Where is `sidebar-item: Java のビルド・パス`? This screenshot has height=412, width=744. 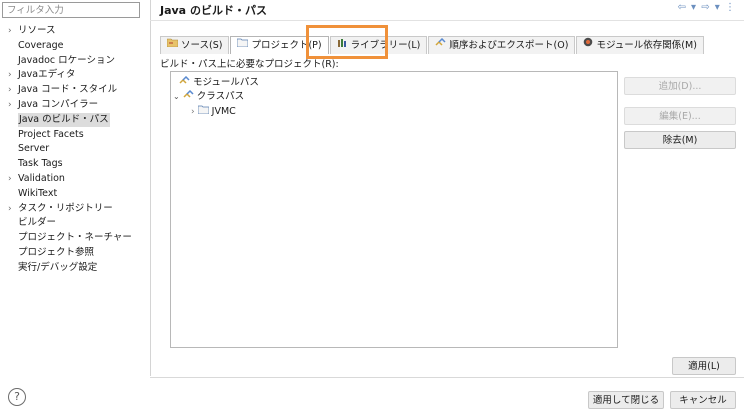 sidebar-item: Java のビルド・パス is located at coordinates (59, 119).